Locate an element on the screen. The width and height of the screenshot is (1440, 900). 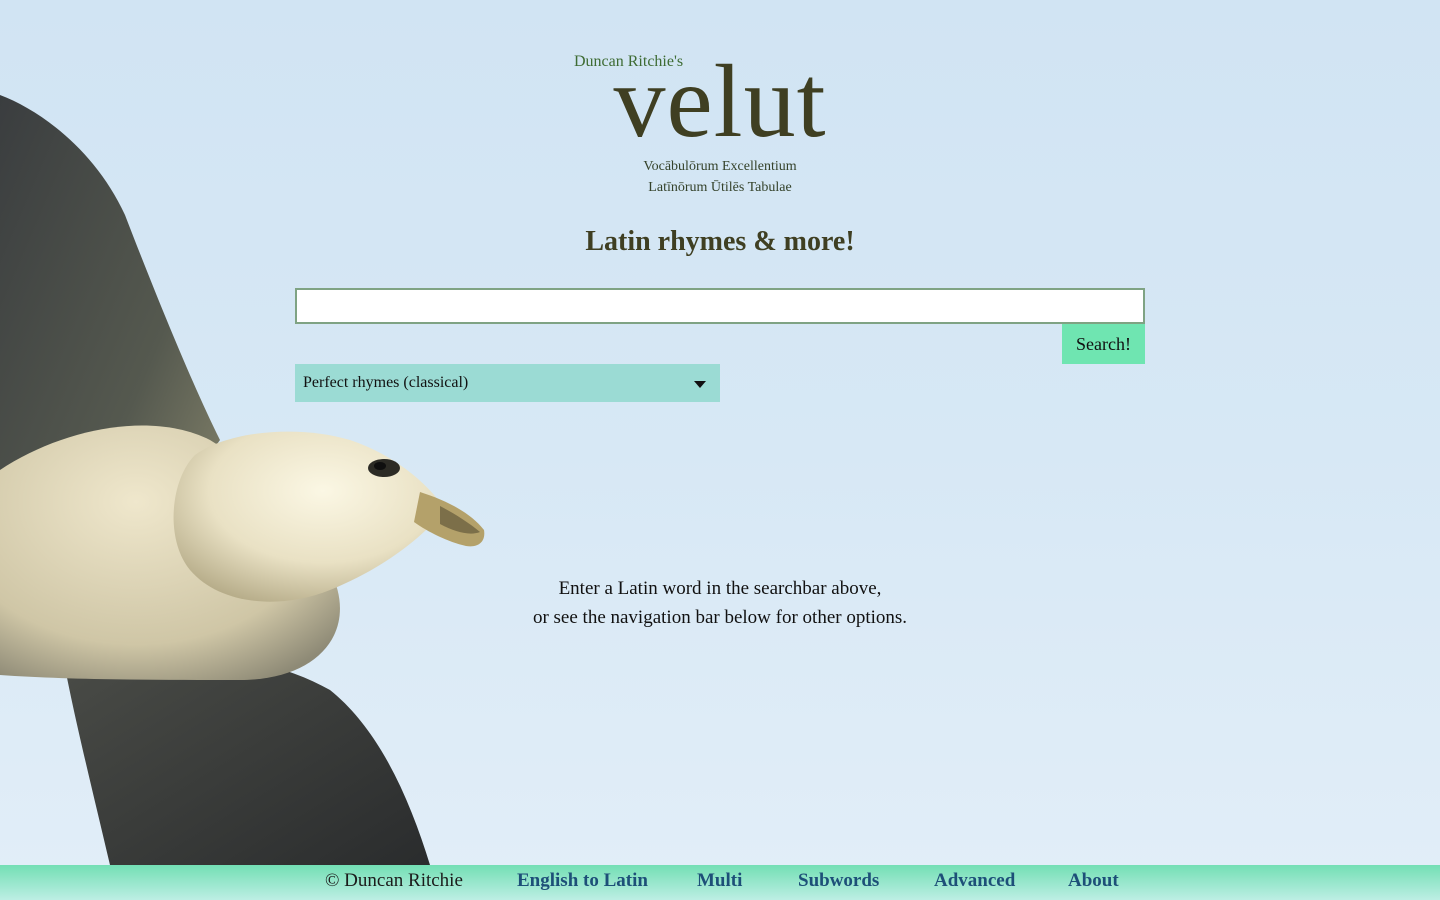
search-mode-select: Perfect rhymes (classical) is located at coordinates (507, 383).